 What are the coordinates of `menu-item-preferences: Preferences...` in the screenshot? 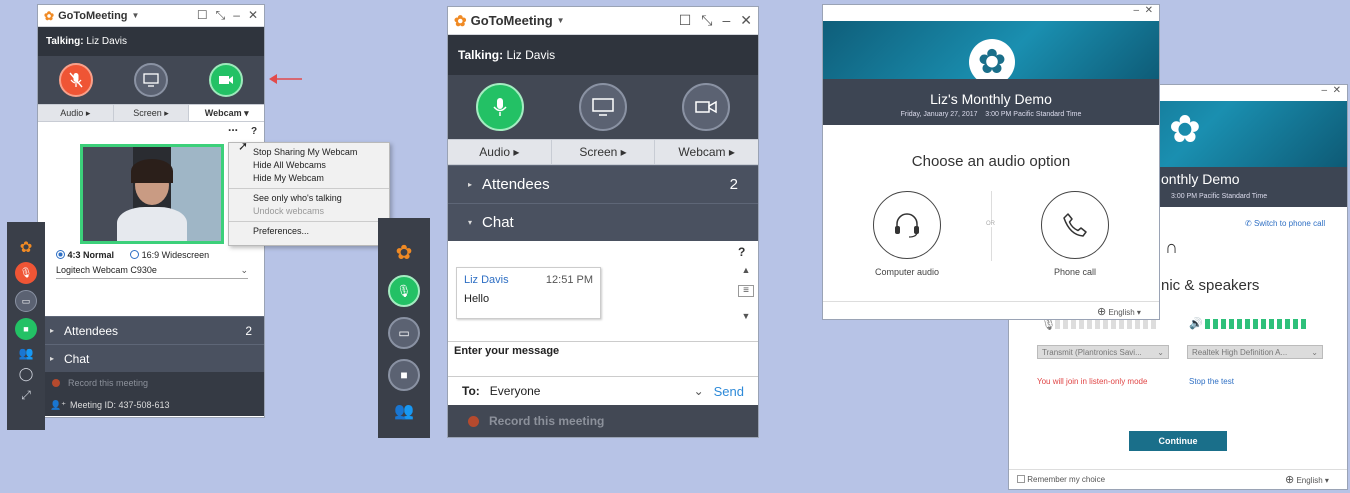 It's located at (309, 231).